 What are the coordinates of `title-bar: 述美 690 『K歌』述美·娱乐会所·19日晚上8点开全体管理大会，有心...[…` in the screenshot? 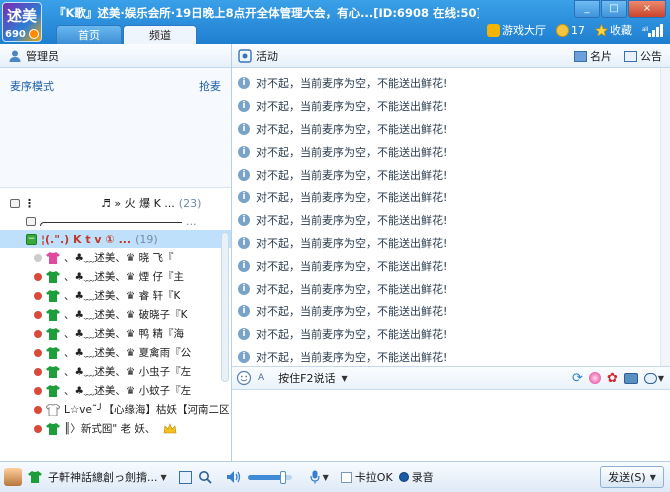 It's located at (335, 22).